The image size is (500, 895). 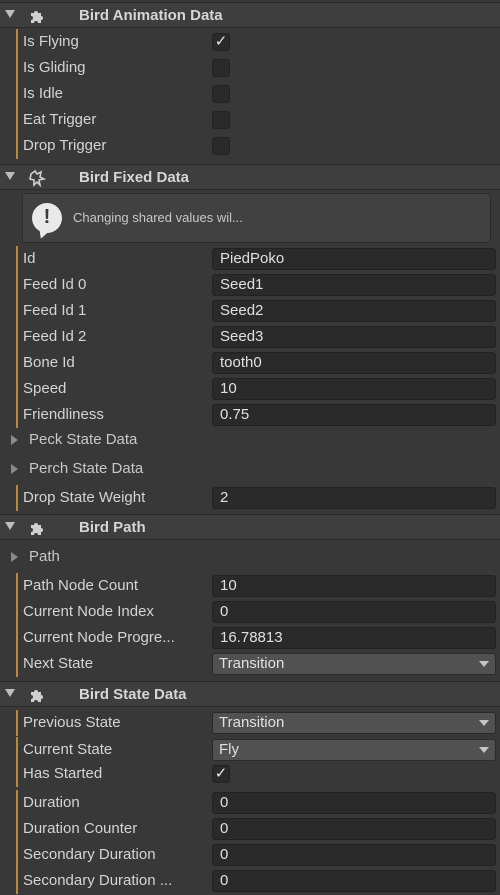 I want to click on field-row-drop-trigger: Drop Trigger, so click(x=250, y=146).